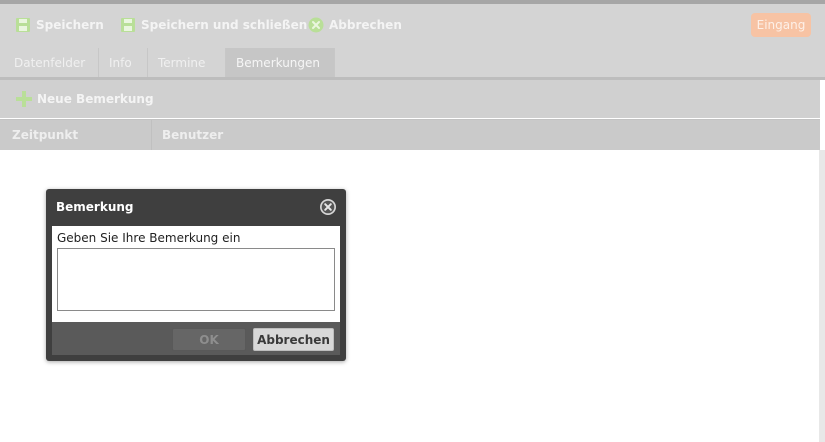 The image size is (825, 442). I want to click on dialog-body: Geben Sie Ihre Bemerkung ein, so click(196, 274).